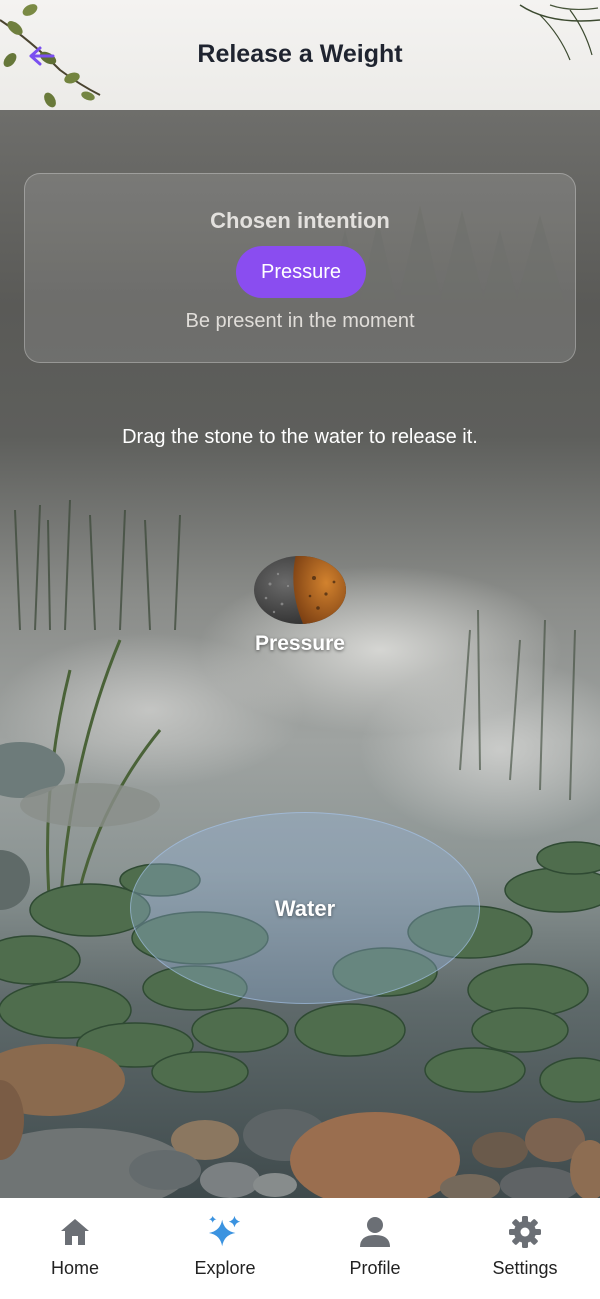 The width and height of the screenshot is (600, 1299). I want to click on intention-chip: Pressure, so click(301, 272).